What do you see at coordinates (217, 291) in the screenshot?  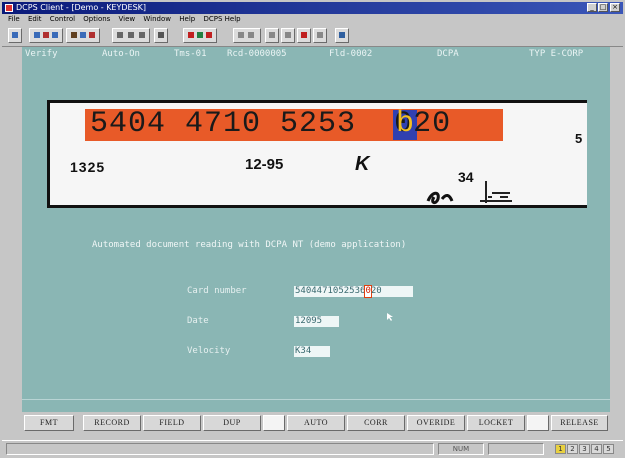 I see `card-number-label: Card number` at bounding box center [217, 291].